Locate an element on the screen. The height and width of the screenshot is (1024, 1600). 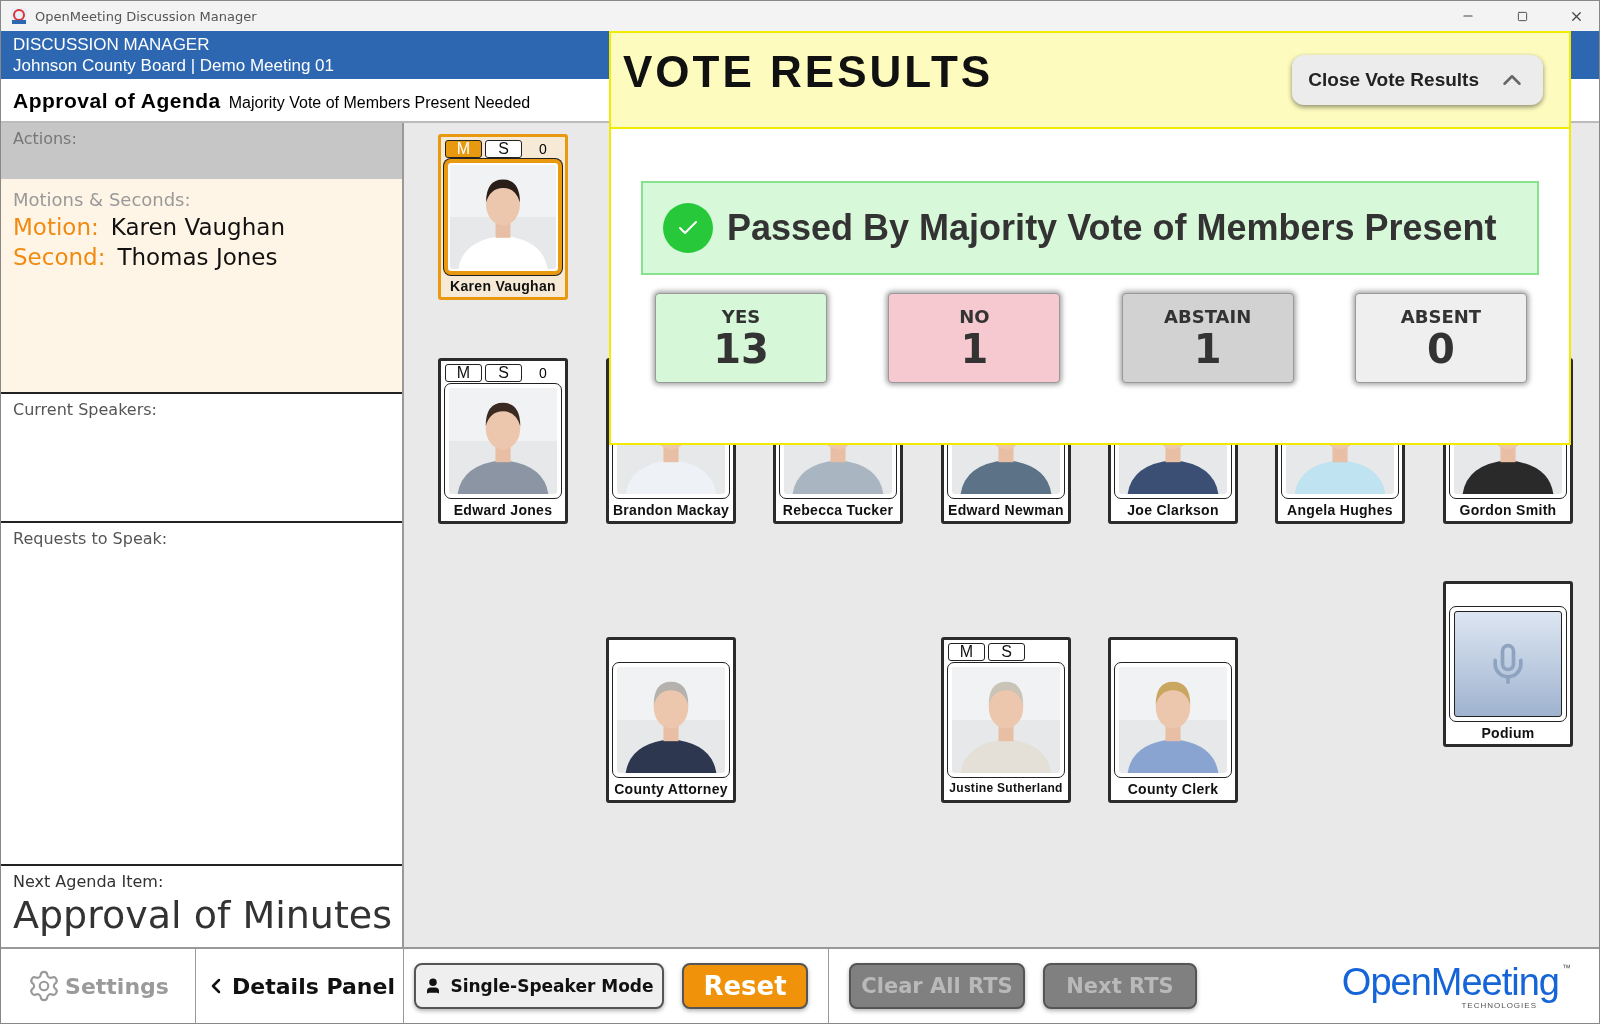
actions-label: Actions: is located at coordinates (45, 138).